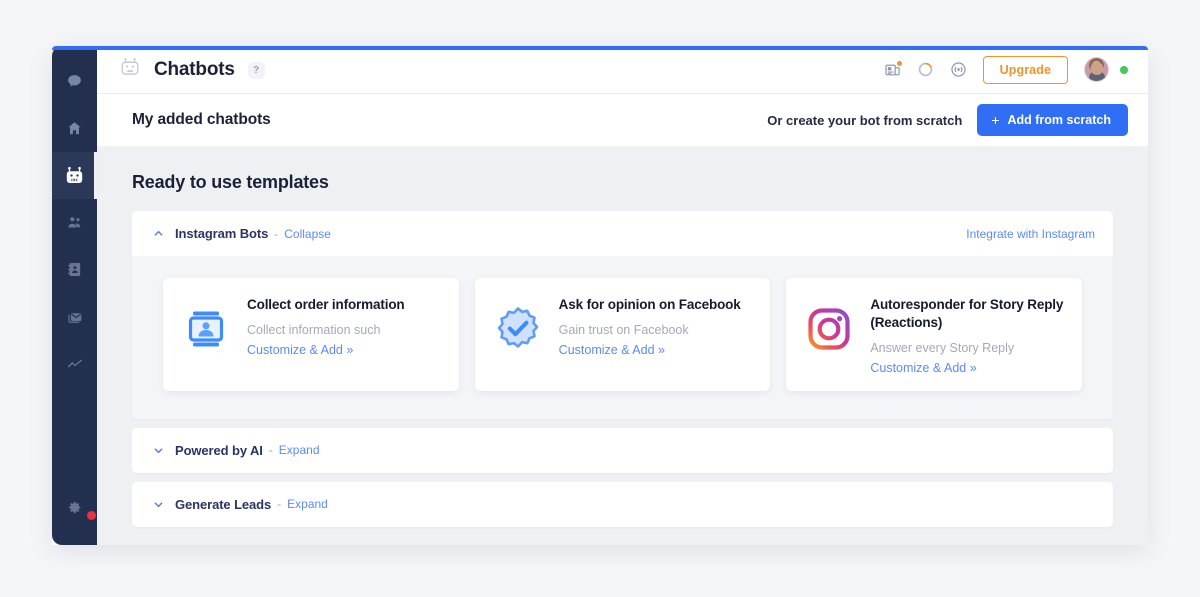 The height and width of the screenshot is (597, 1200). Describe the element at coordinates (222, 233) in the screenshot. I see `panel-title: Instagram Bots` at that location.